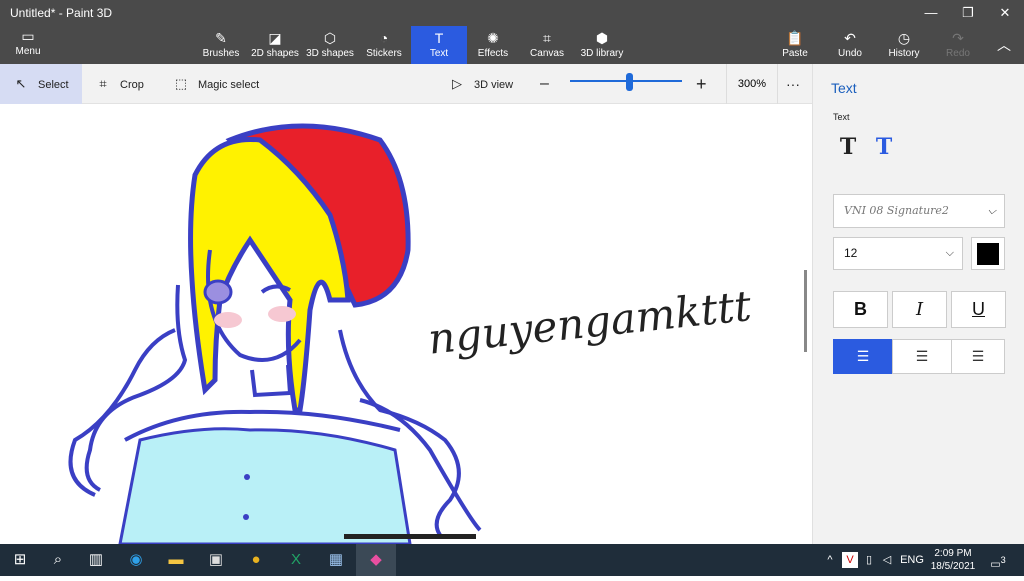 This screenshot has height=581, width=1024. I want to click on tab-canvas: ⌗ Canvas, so click(547, 45).